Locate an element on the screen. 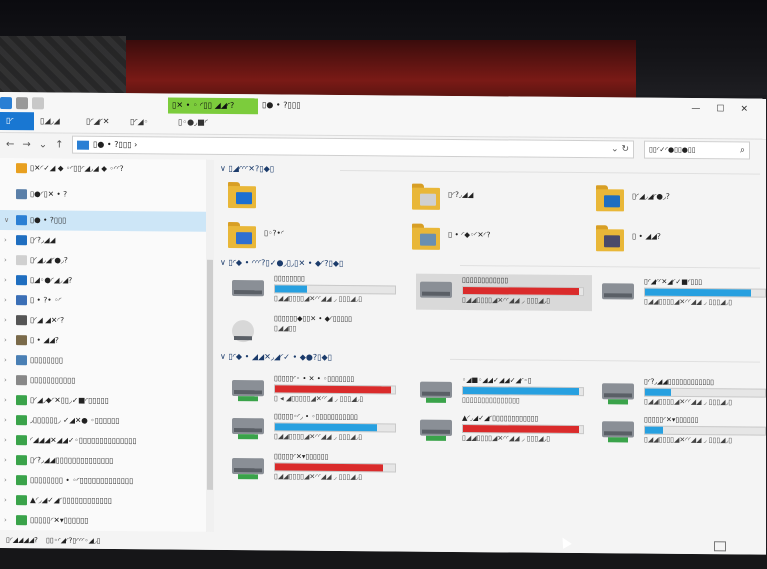  sidebar-item: › ▯◜?◞◢◢ is located at coordinates (103, 241).